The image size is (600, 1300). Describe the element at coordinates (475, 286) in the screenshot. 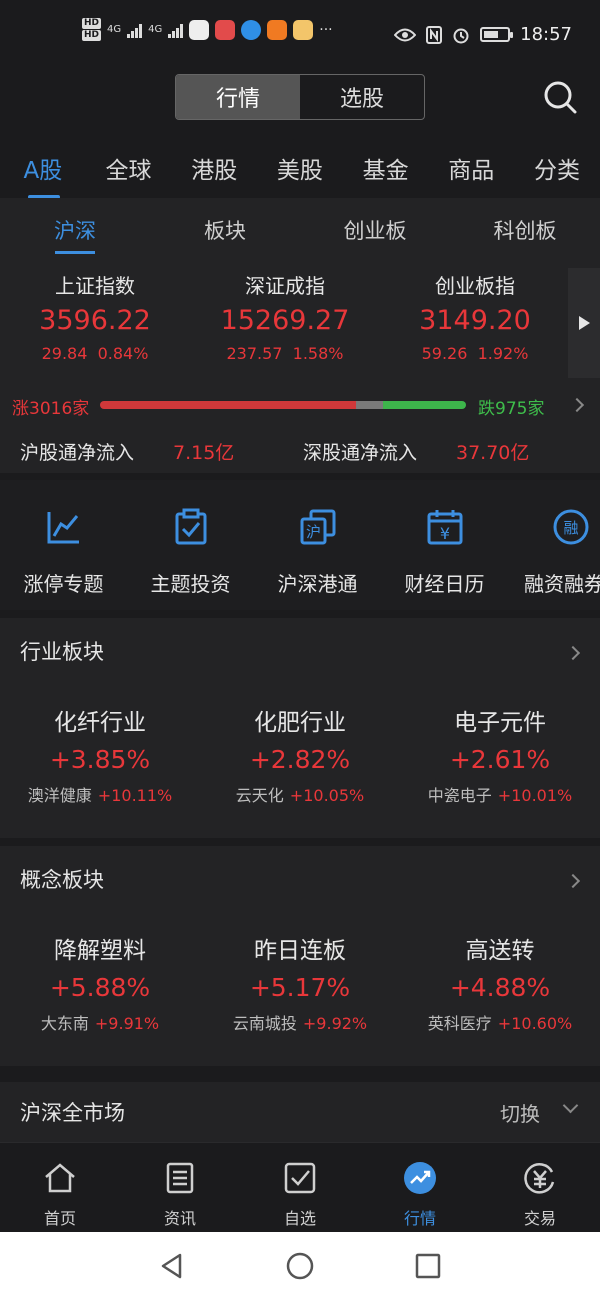

I see `index-name: 创业板指` at that location.